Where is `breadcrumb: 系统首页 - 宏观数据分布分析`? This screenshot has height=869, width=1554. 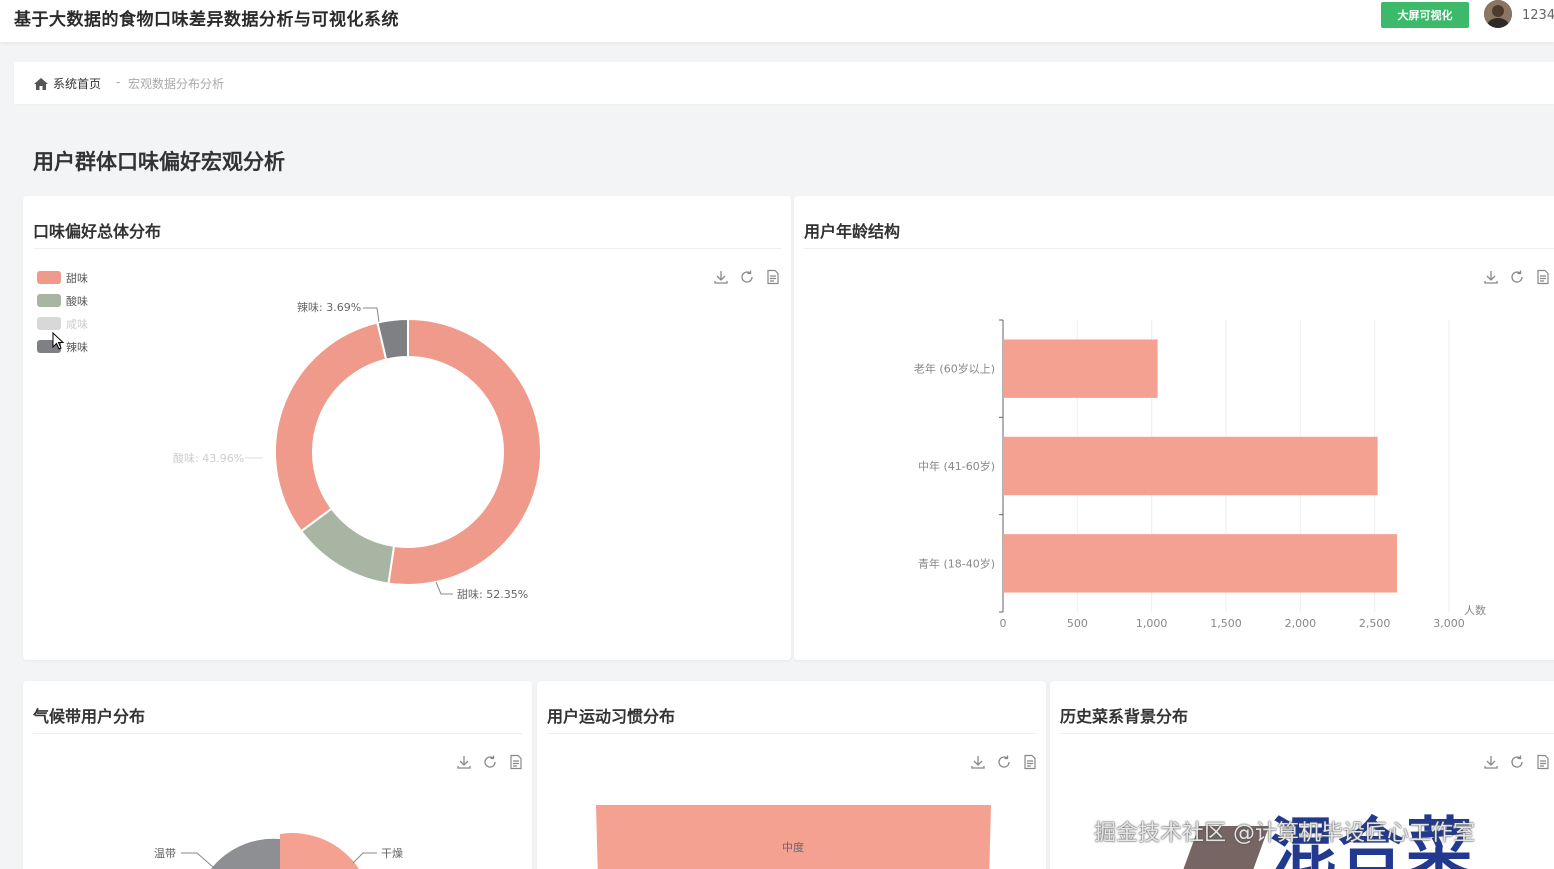 breadcrumb: 系统首页 - 宏观数据分布分析 is located at coordinates (784, 83).